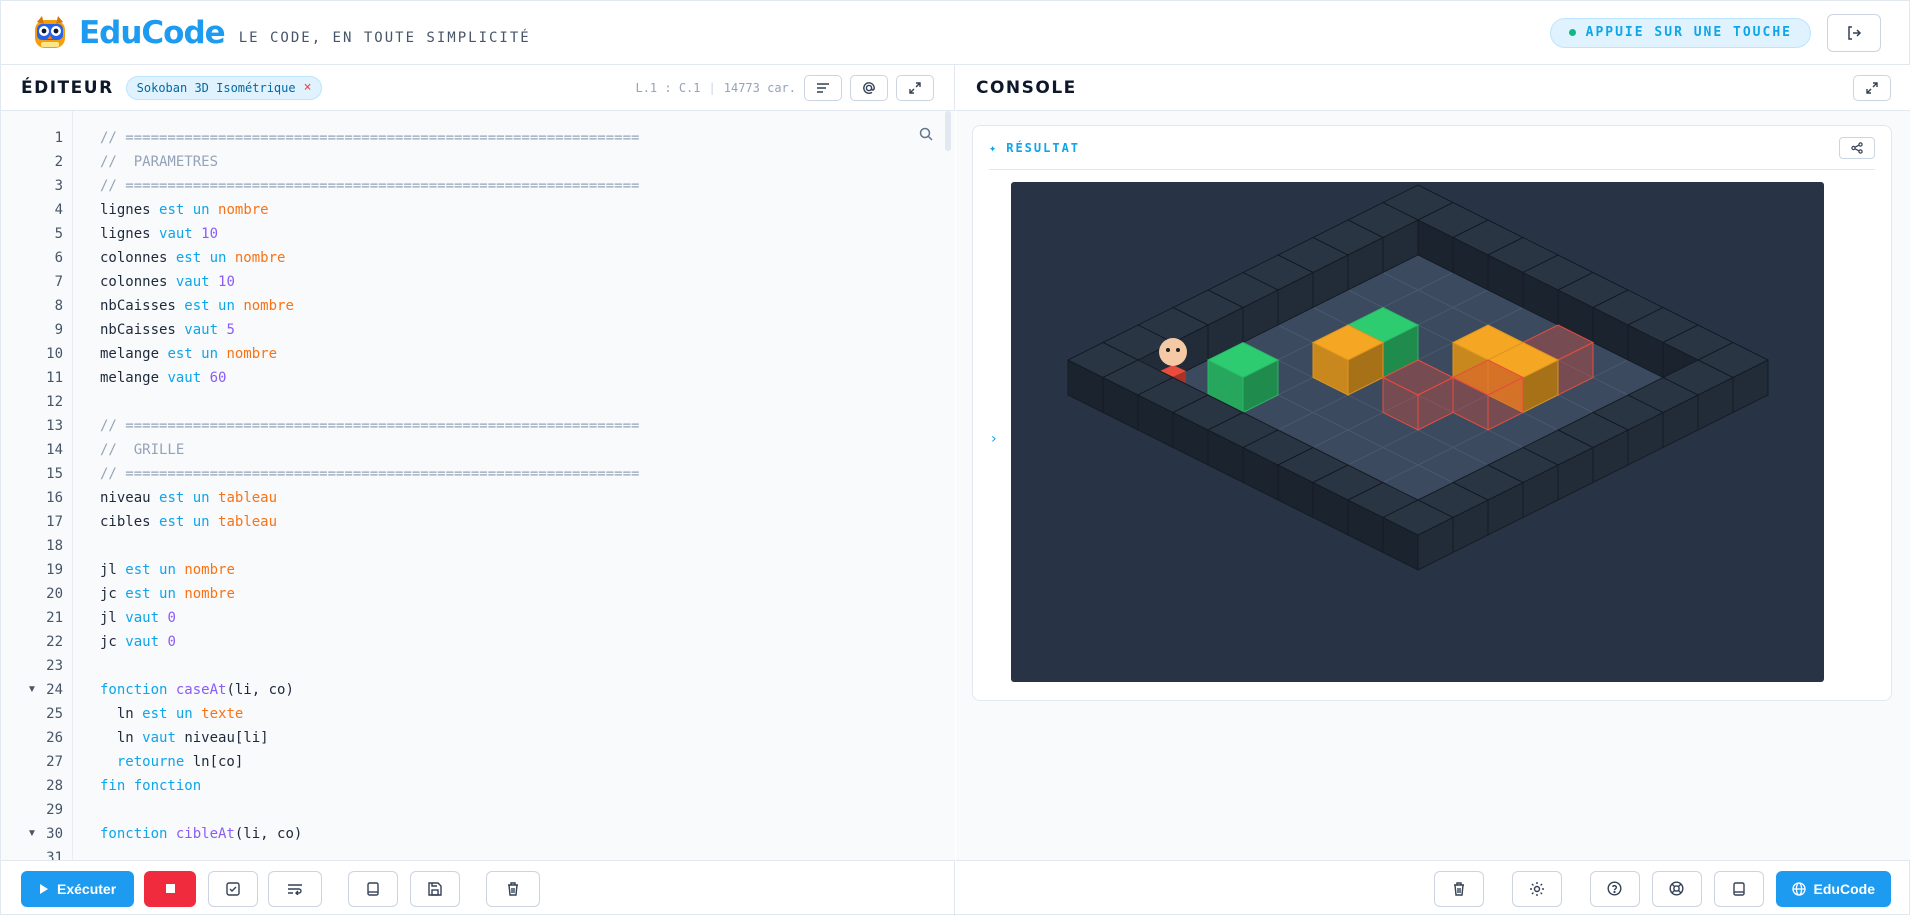  What do you see at coordinates (994, 147) in the screenshot?
I see `sparkle-icon: ✦` at bounding box center [994, 147].